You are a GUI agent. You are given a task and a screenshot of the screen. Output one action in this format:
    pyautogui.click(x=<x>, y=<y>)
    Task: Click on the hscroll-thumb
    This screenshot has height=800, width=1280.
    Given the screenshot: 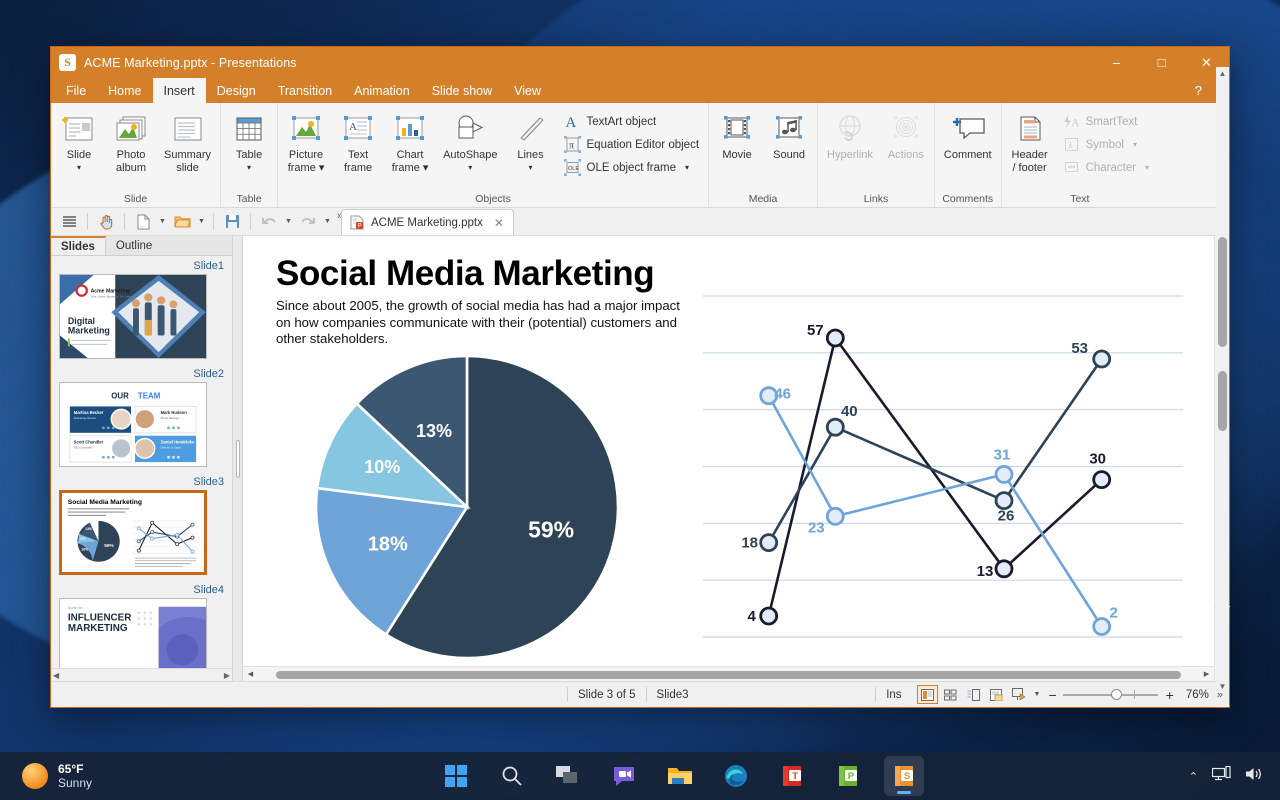 What is the action you would take?
    pyautogui.click(x=728, y=674)
    